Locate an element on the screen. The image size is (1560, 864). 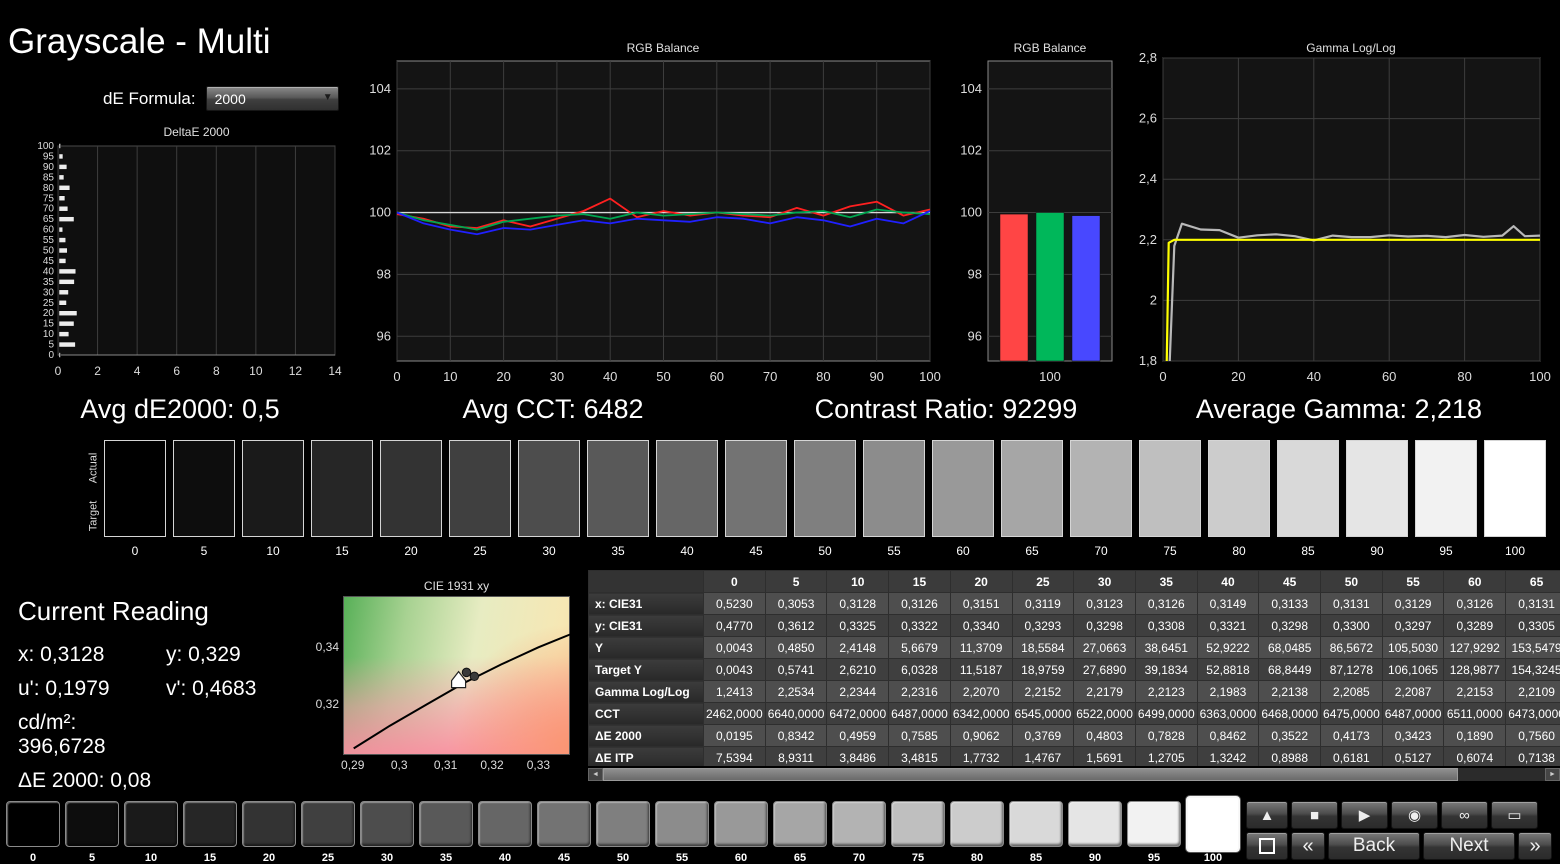
pattern-window-button: ▭ is located at coordinates (1514, 815).